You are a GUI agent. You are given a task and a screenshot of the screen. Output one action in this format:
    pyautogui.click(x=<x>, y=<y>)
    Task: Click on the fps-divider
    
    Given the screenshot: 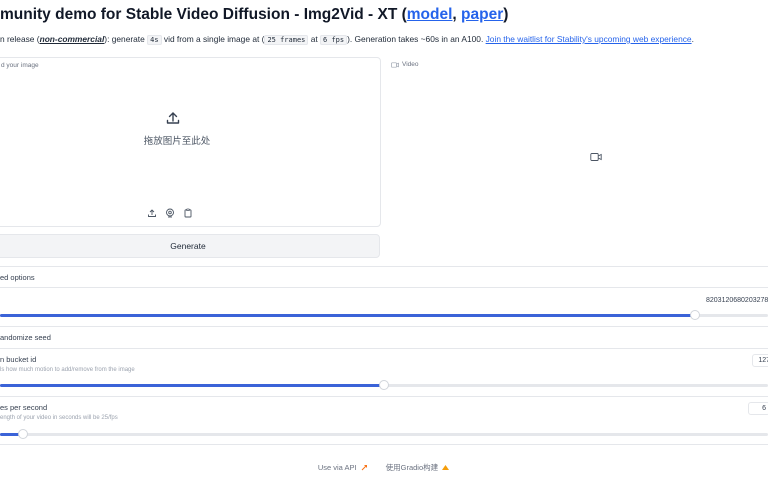 What is the action you would take?
    pyautogui.click(x=384, y=444)
    